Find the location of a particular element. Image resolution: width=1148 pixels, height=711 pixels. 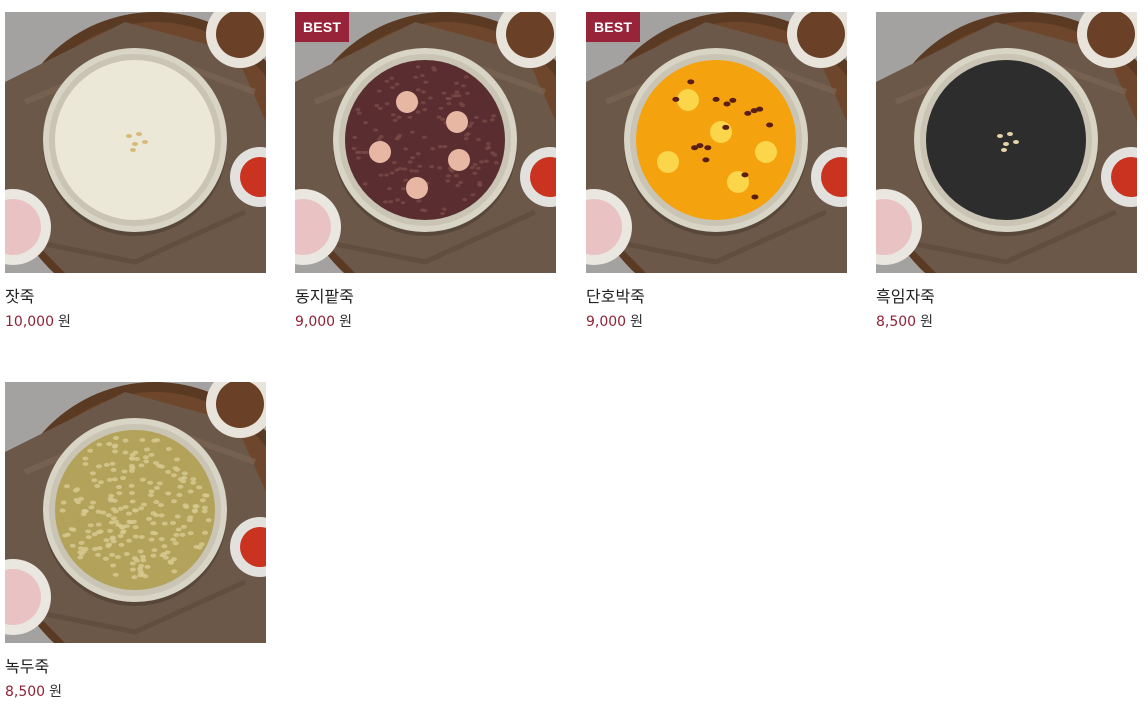

product-card: BEST 단호박죽 9,000 원 is located at coordinates (716, 171).